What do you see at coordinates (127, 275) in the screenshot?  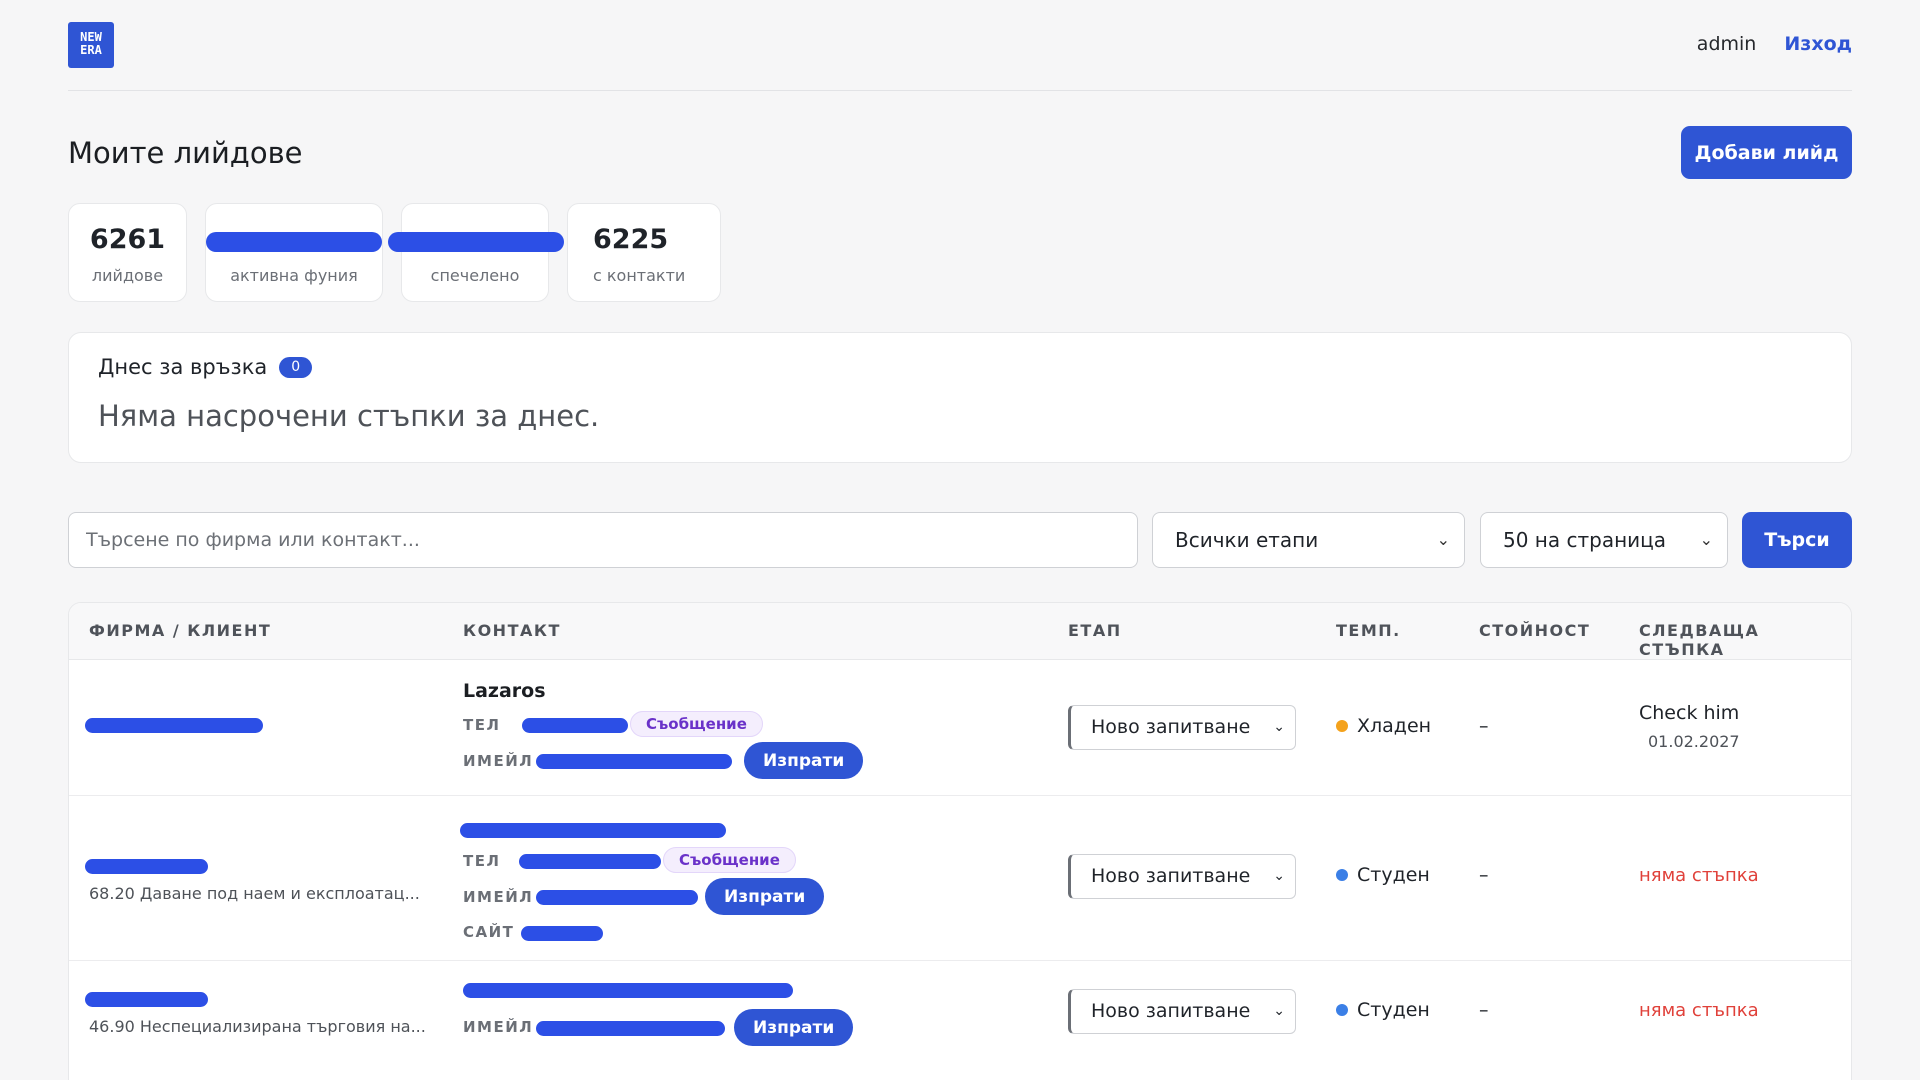 I see `stat-label: лийдове` at bounding box center [127, 275].